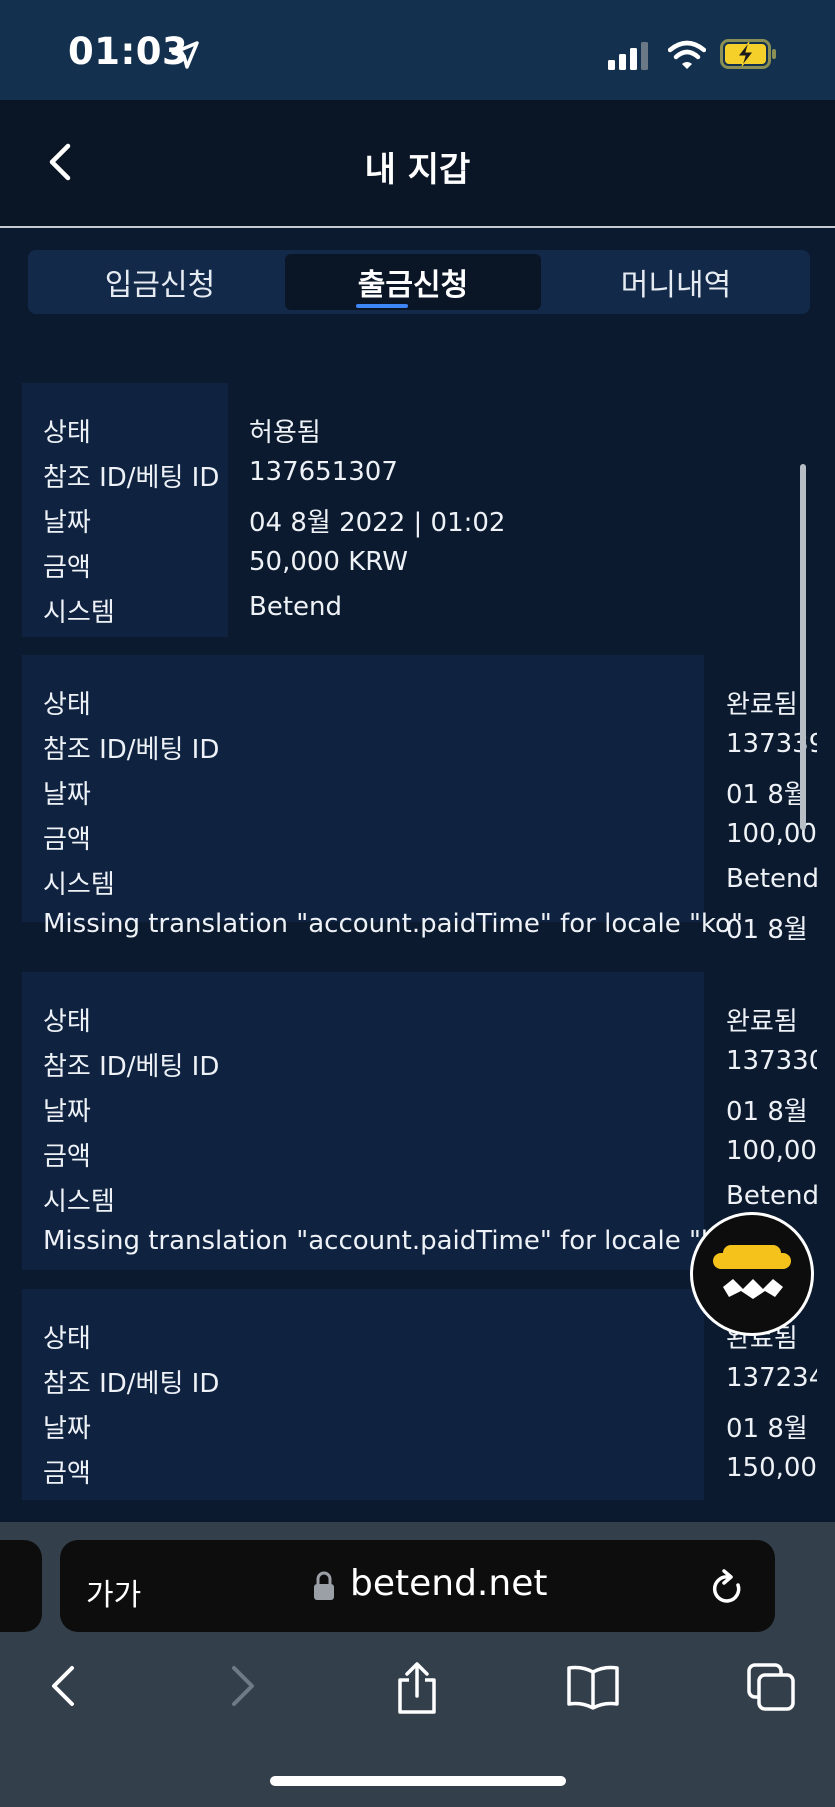 The image size is (835, 1807). Describe the element at coordinates (67, 523) in the screenshot. I see `card-label: 날짜` at that location.